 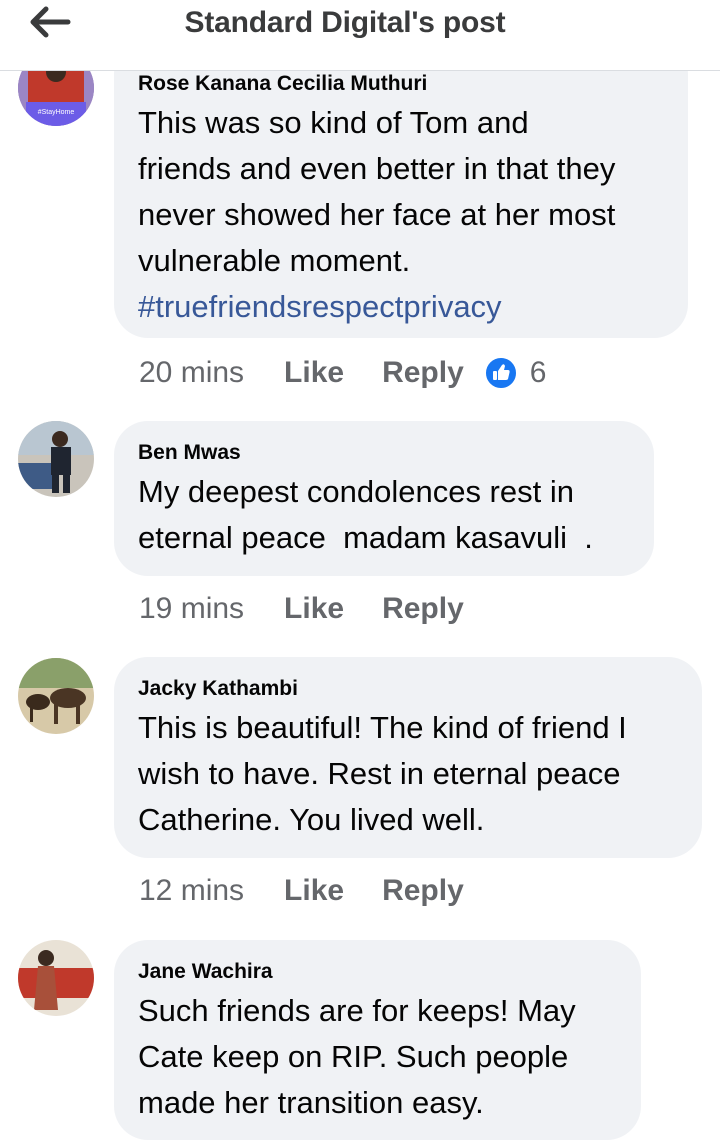 What do you see at coordinates (401, 307) in the screenshot?
I see `hashtag-link: #truefriendsrespectprivacy` at bounding box center [401, 307].